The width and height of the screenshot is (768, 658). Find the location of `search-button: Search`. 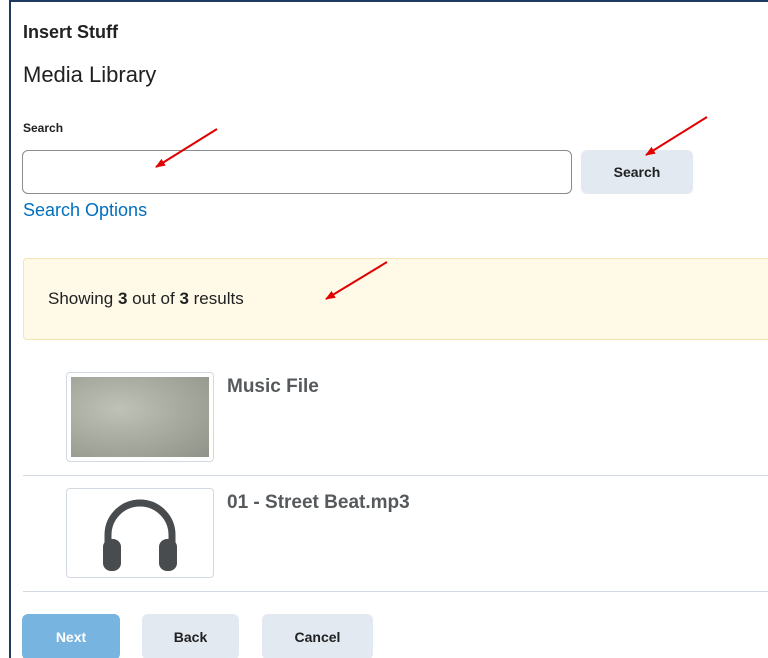

search-button: Search is located at coordinates (637, 172).